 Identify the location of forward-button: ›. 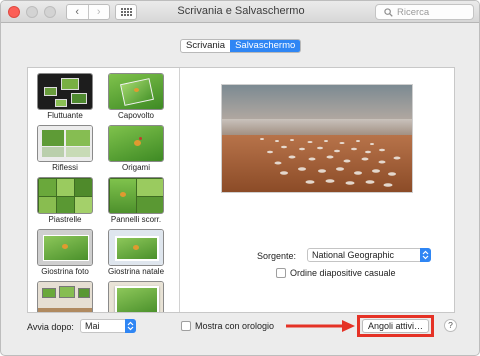
(98, 12).